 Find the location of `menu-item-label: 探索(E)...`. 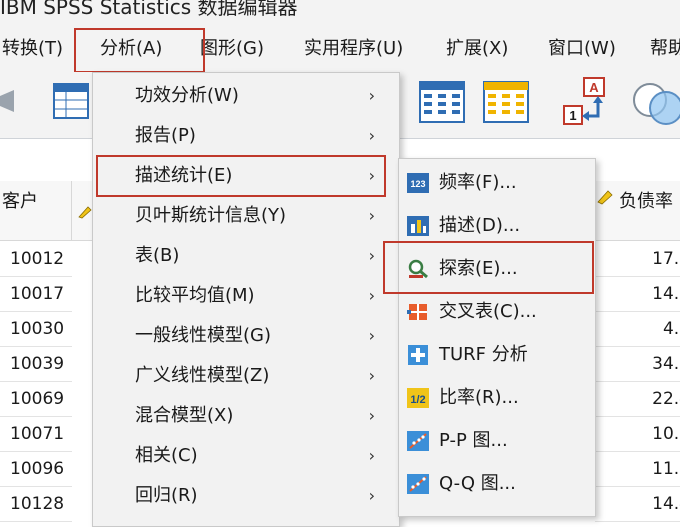

menu-item-label: 探索(E)... is located at coordinates (478, 268).